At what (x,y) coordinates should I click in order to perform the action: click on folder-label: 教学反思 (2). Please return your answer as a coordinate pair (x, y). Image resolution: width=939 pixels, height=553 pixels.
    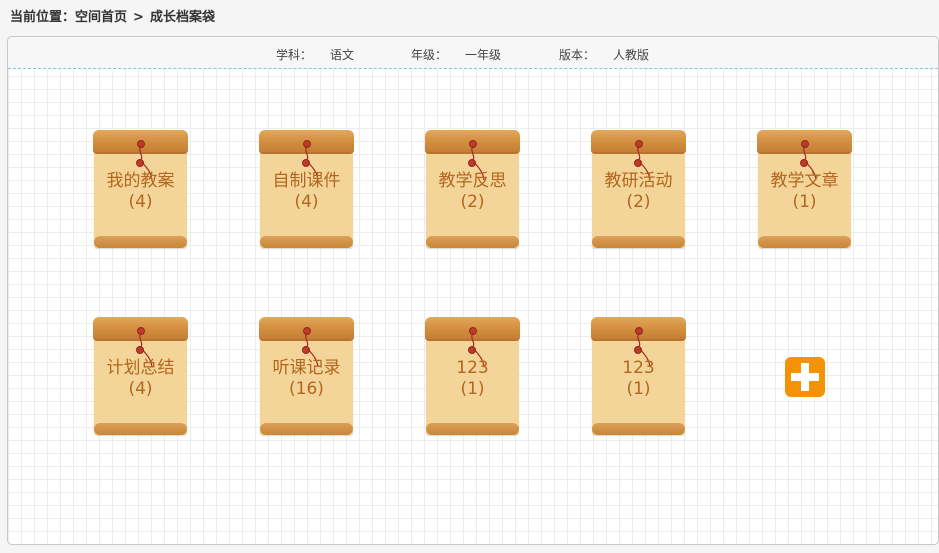
    Looking at the image, I should click on (472, 192).